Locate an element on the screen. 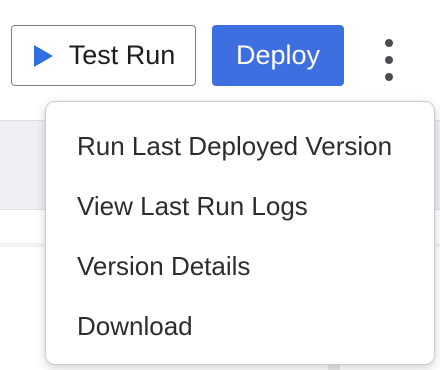 The width and height of the screenshot is (440, 370). menu-item-run-last-deployed: Run Last Deployed Version is located at coordinates (240, 146).